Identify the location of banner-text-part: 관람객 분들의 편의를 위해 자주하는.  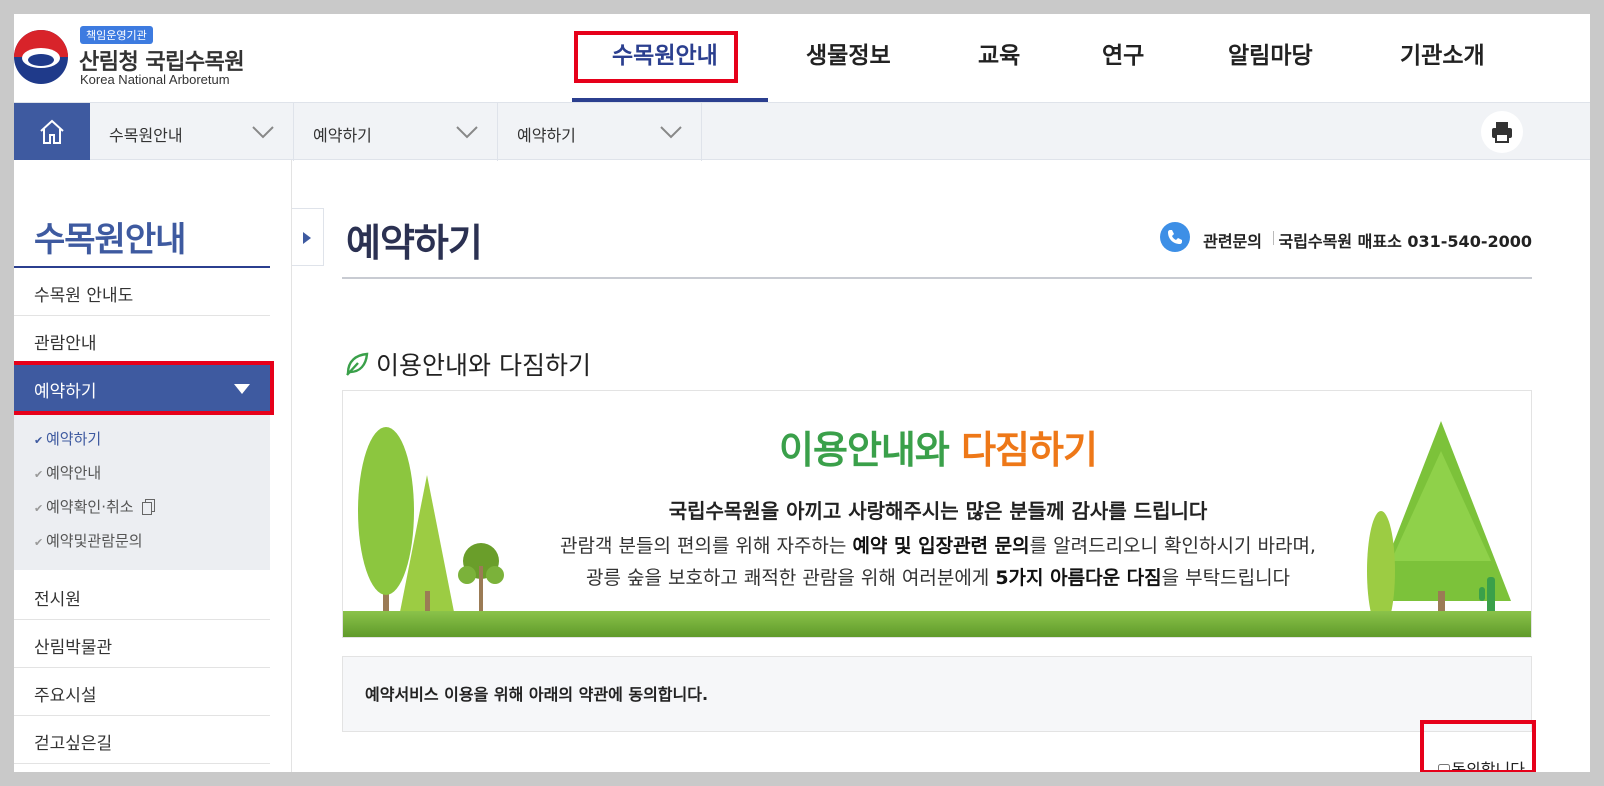
(706, 546).